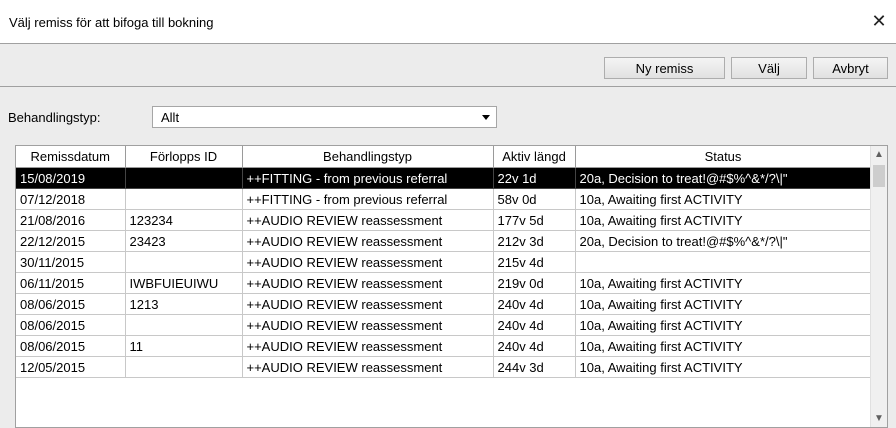  What do you see at coordinates (184, 241) in the screenshot?
I see `cell-forlopps-id: 23423` at bounding box center [184, 241].